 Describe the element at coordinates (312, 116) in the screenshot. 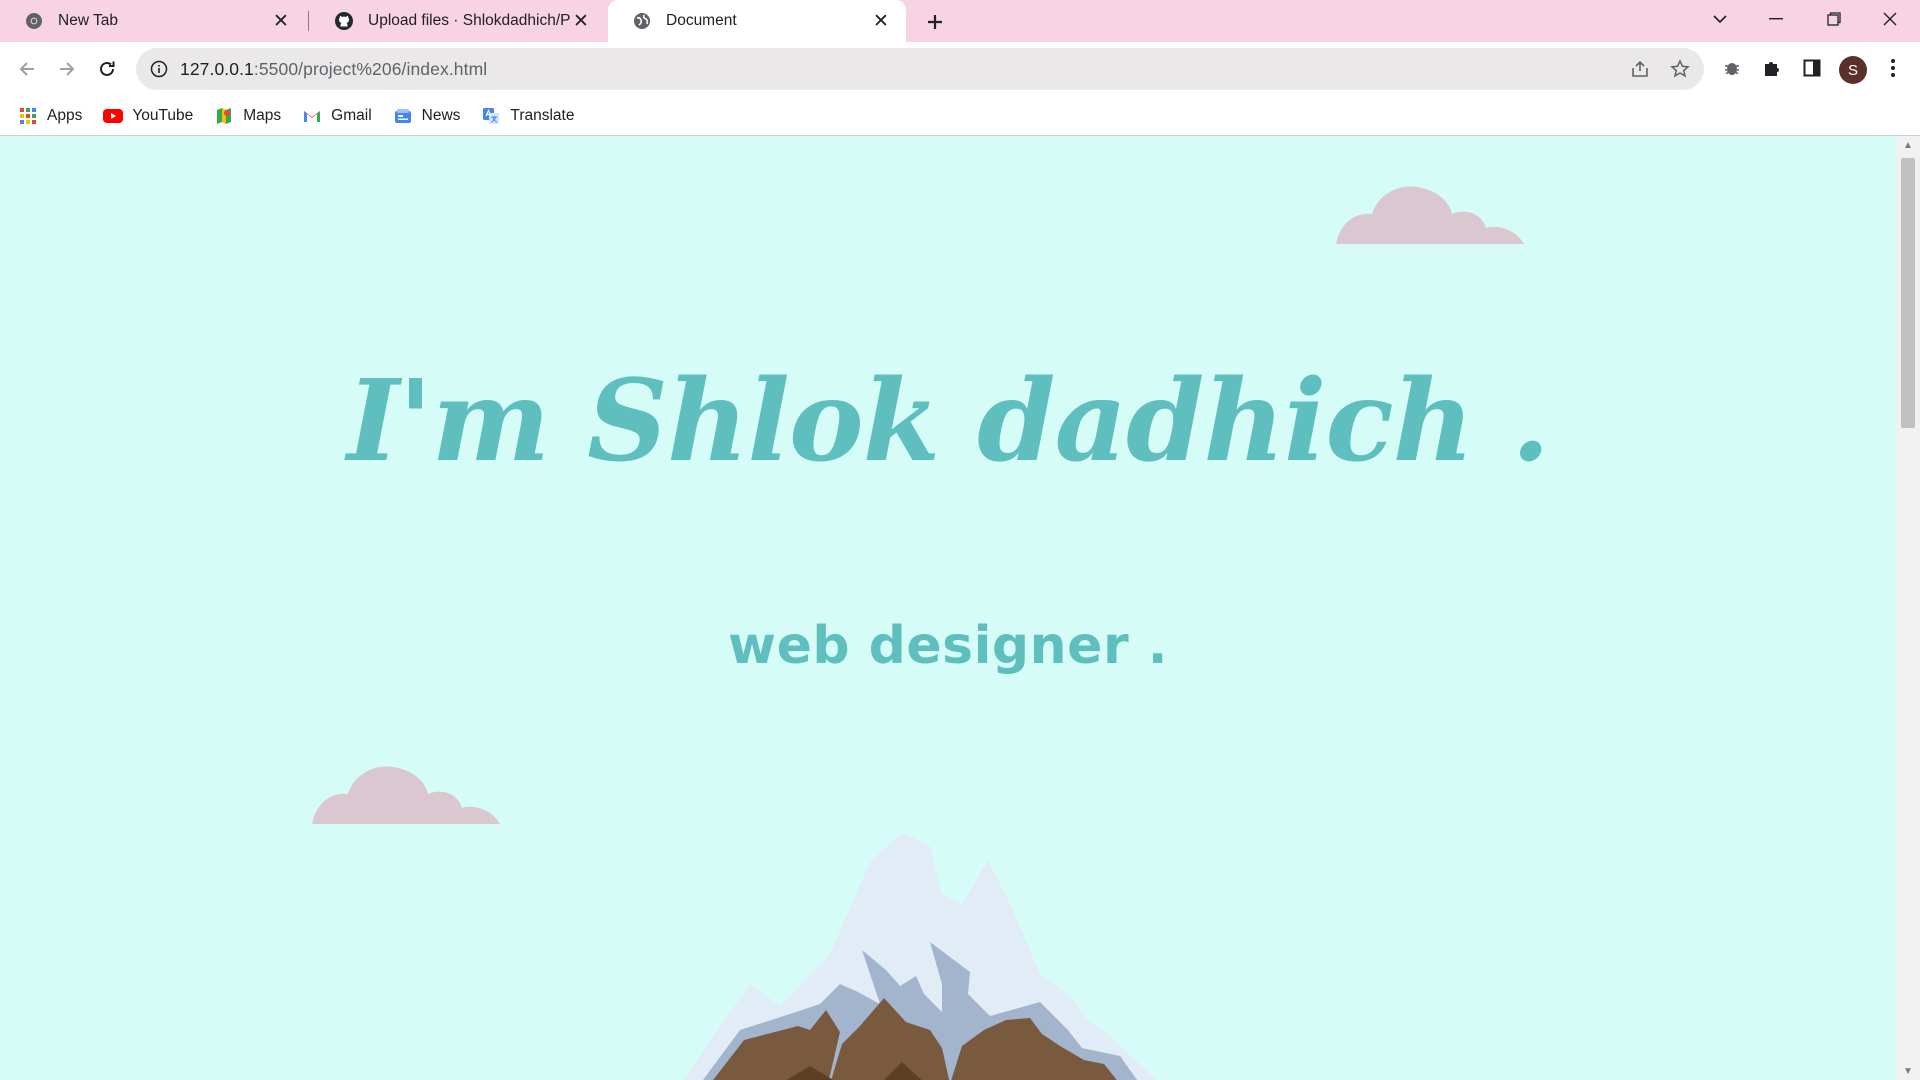

I see `gmail-icon` at that location.